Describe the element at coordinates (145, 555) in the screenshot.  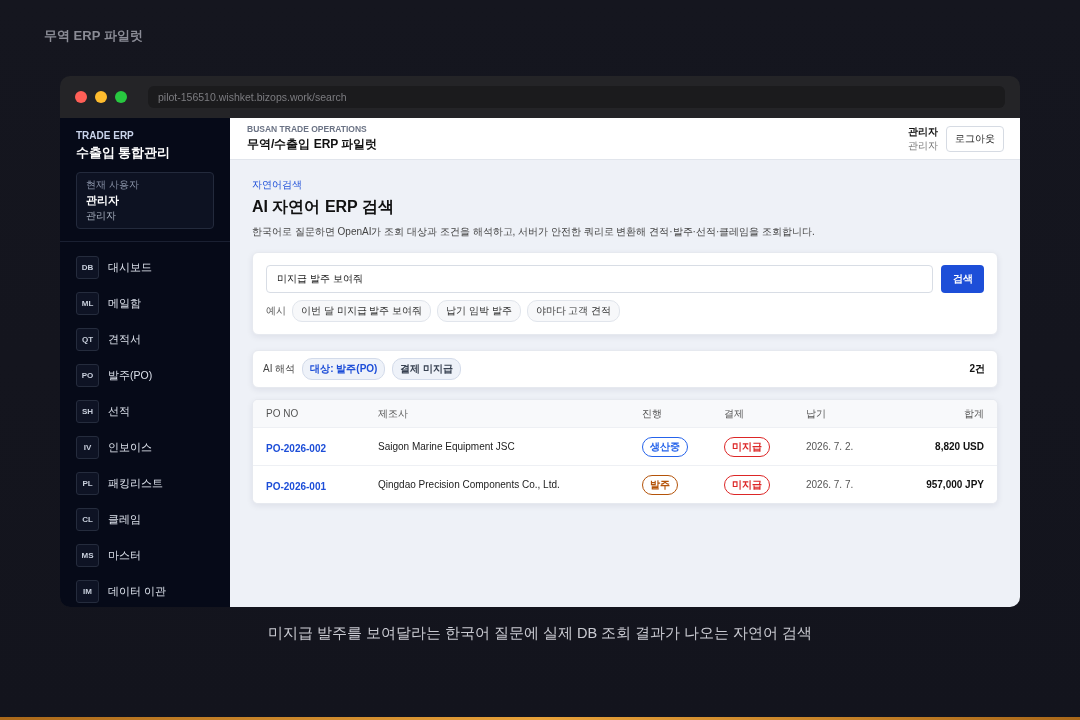
I see `nav-item: MS 마스터` at that location.